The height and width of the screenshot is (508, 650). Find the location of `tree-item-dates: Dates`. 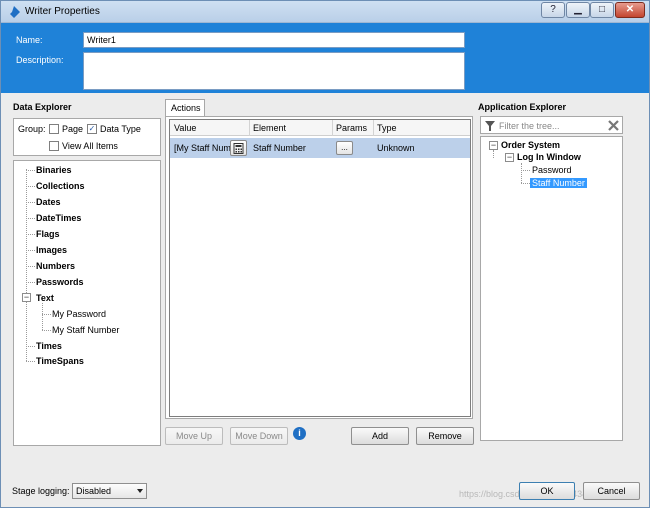

tree-item-dates: Dates is located at coordinates (48, 202).